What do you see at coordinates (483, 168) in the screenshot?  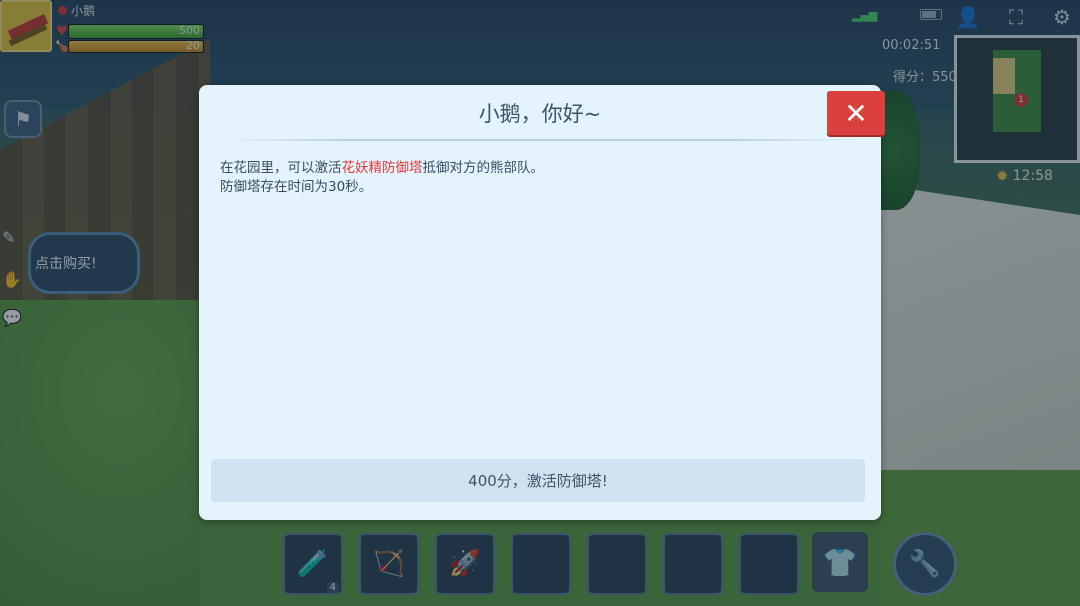 I see `line1-suffix: 抵御对方的熊部队。` at bounding box center [483, 168].